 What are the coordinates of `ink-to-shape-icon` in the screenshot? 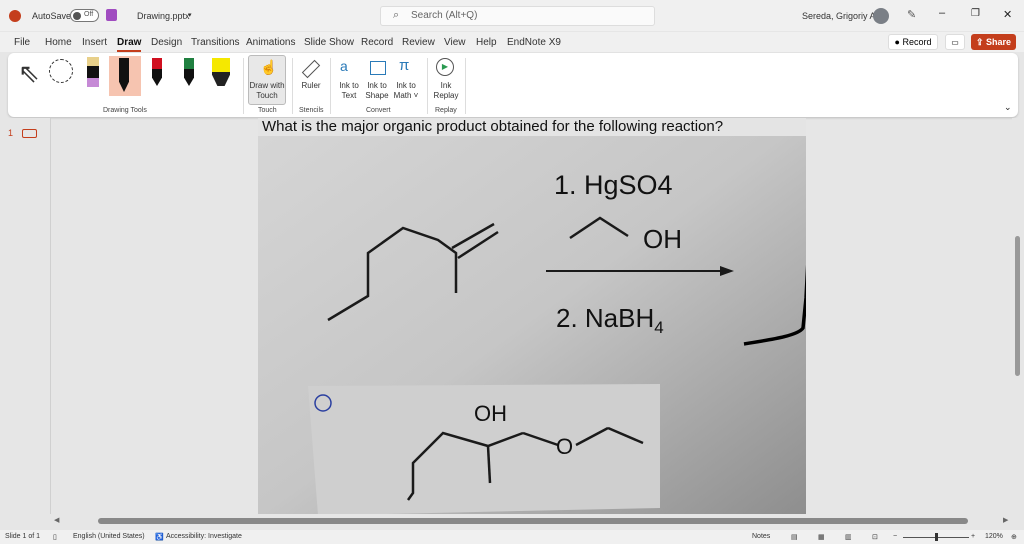 It's located at (378, 68).